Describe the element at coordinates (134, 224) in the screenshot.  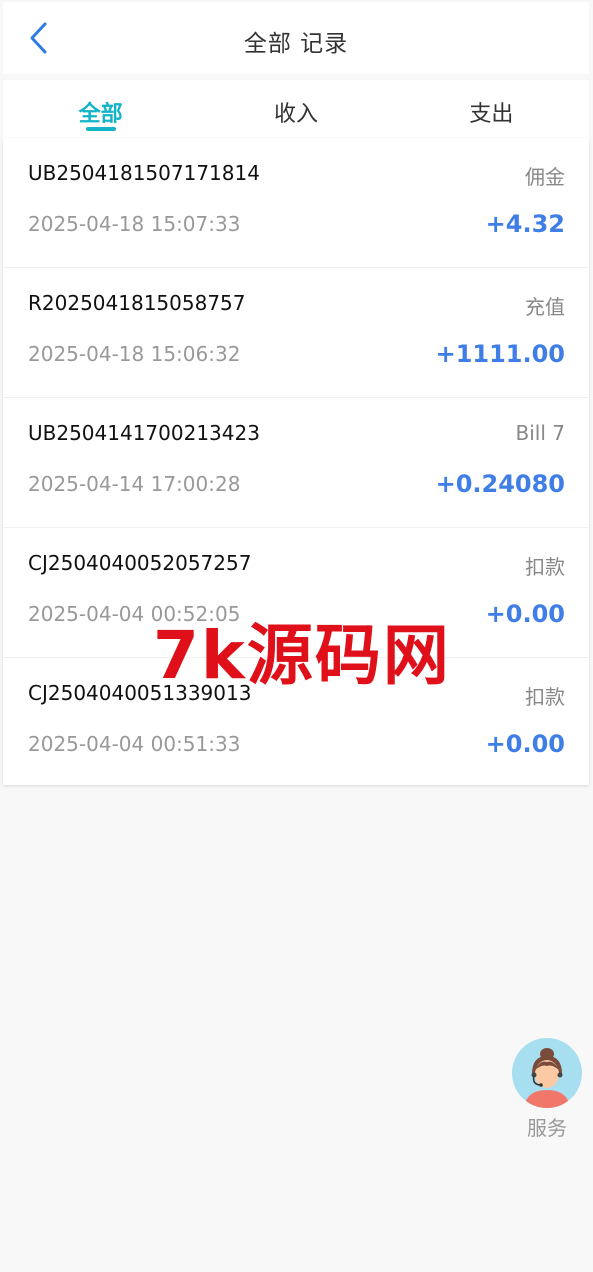
I see `record-time: 2025-04-18 15:07:33` at that location.